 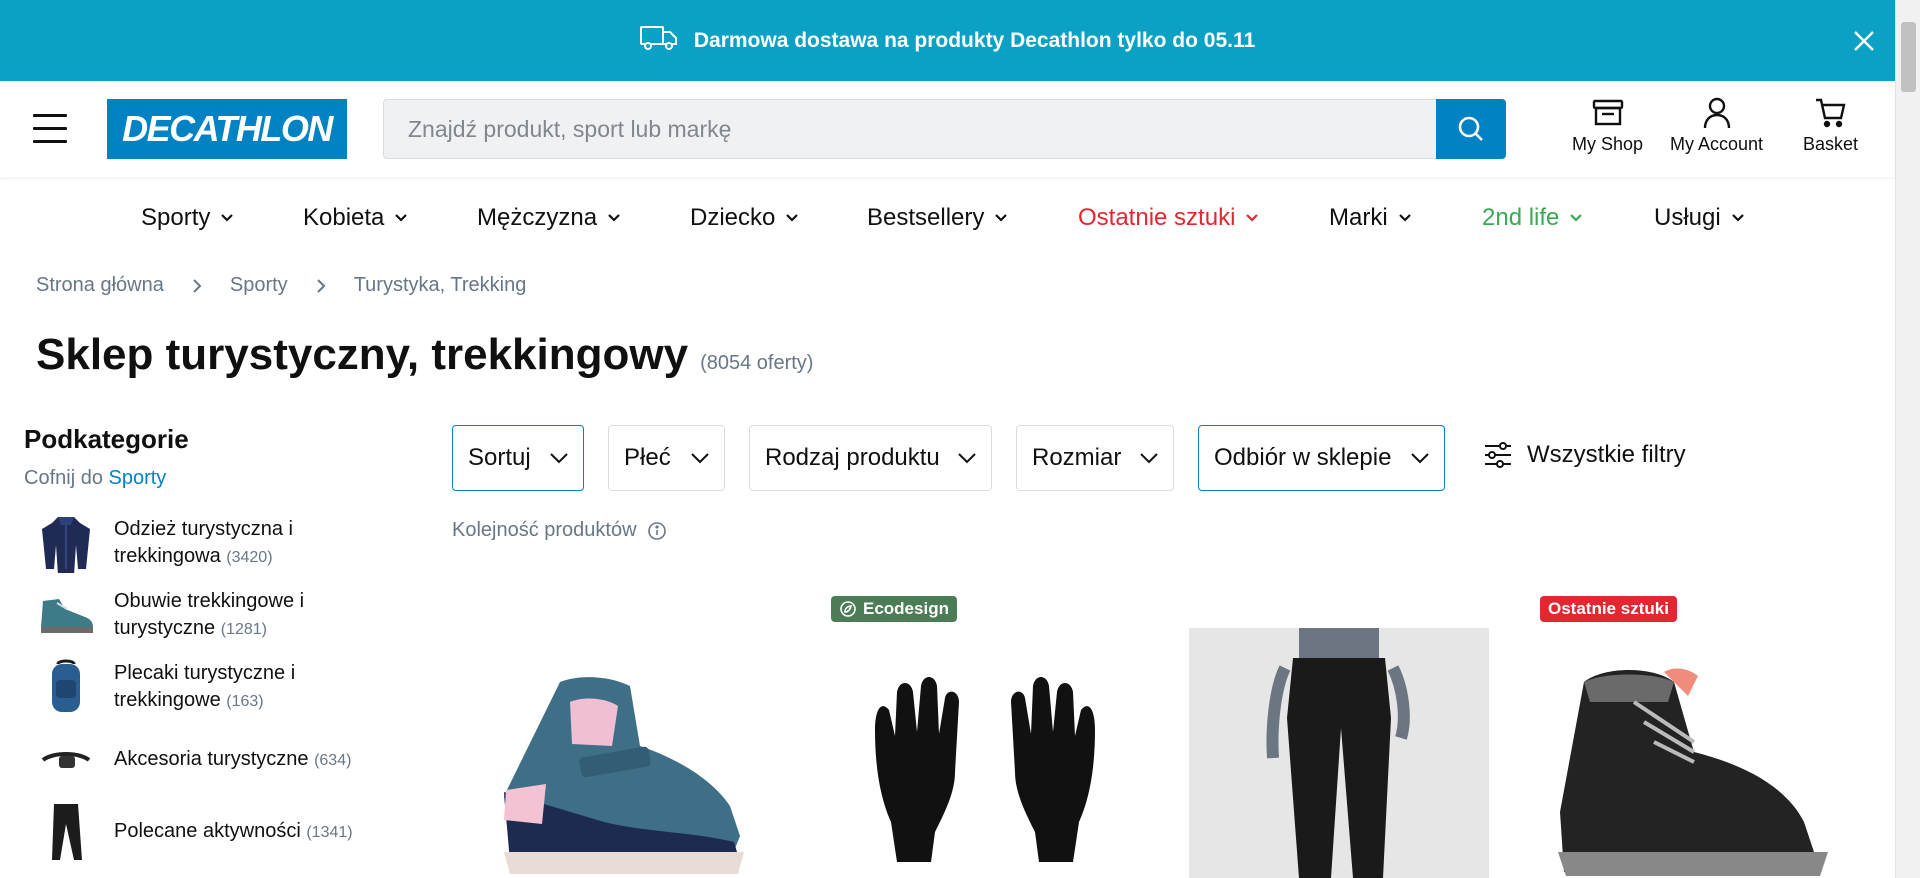 I want to click on nav-label: Marki, so click(x=1358, y=217).